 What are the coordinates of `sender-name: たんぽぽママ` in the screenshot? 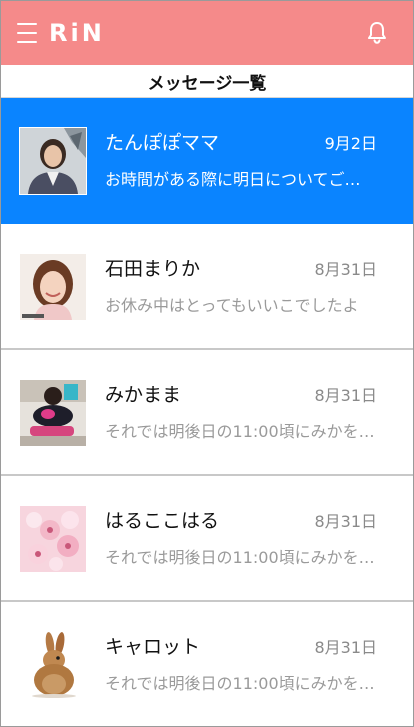 It's located at (162, 143).